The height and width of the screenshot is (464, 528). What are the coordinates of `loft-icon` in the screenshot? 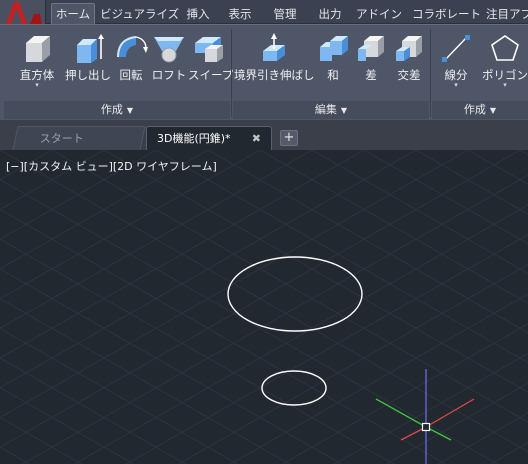 It's located at (169, 50).